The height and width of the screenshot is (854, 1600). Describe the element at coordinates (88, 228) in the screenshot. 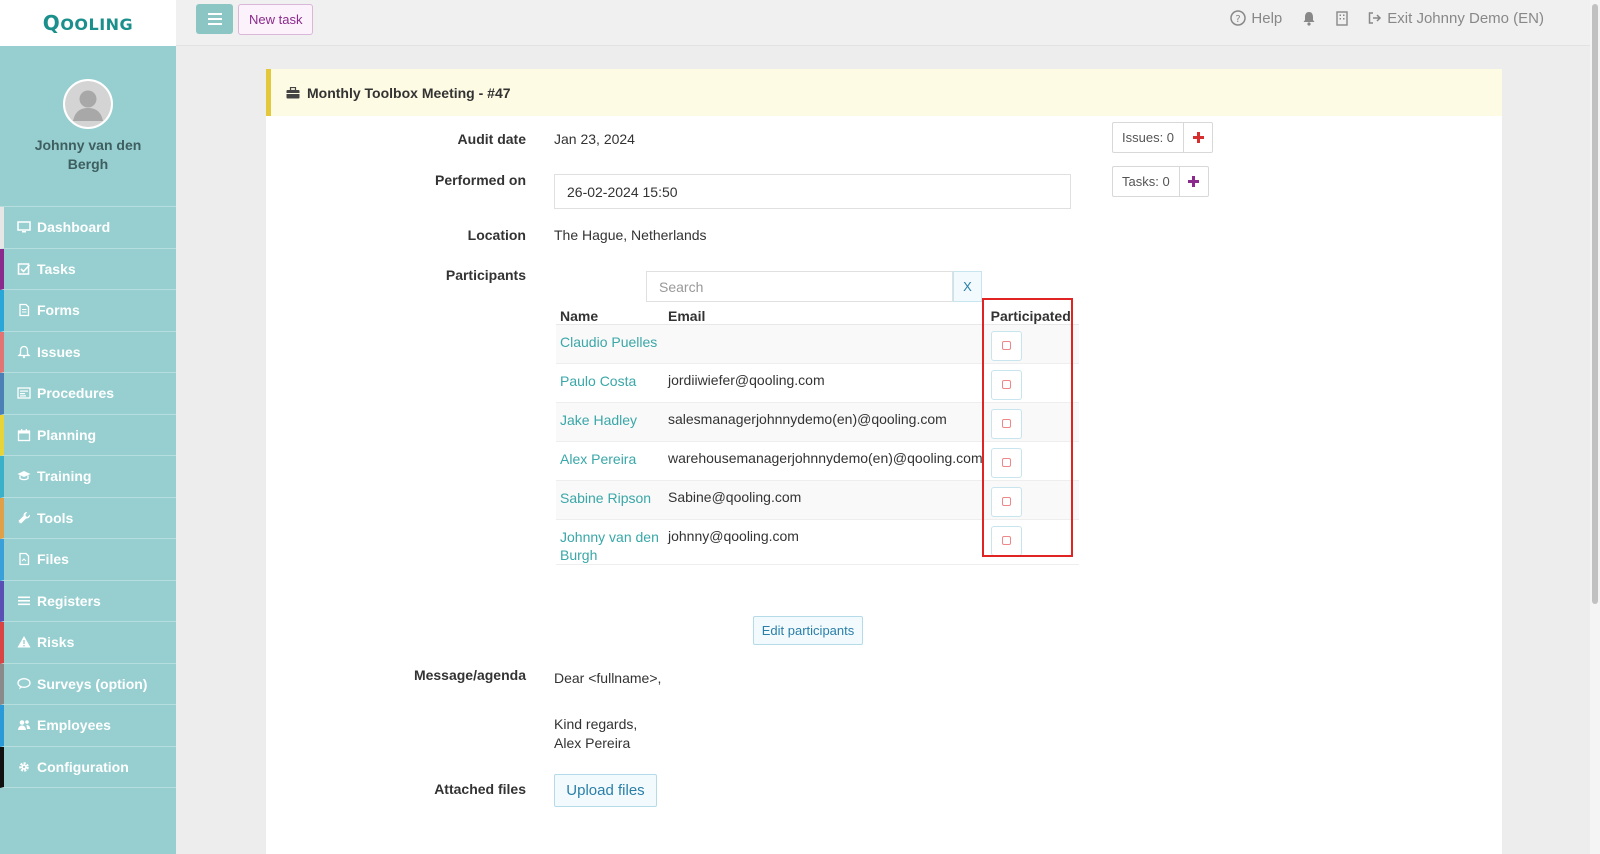

I see `sidebar-item-dashboard: Dashboard` at that location.